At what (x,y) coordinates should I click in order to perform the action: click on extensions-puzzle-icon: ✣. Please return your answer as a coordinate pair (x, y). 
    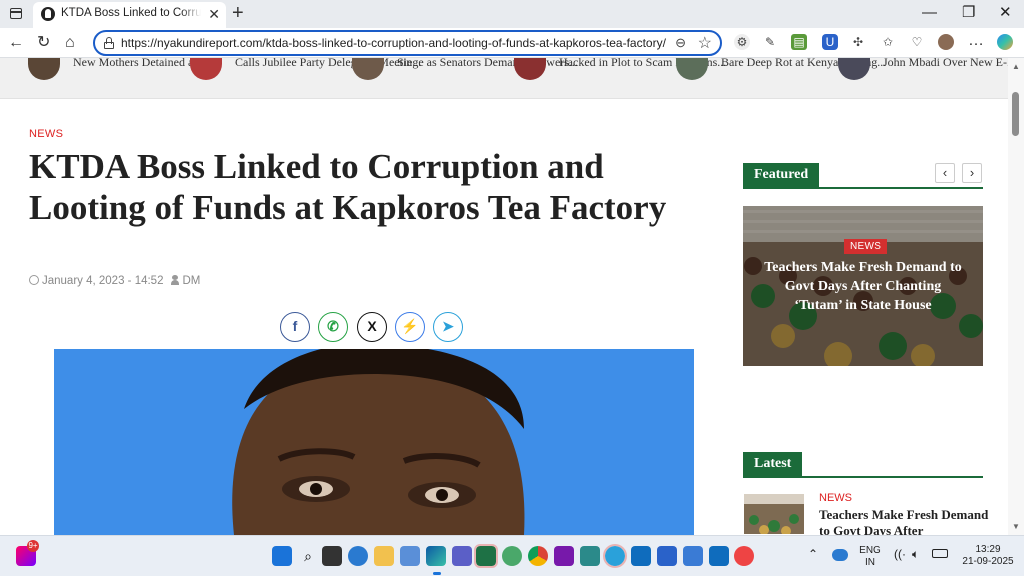
    Looking at the image, I should click on (858, 42).